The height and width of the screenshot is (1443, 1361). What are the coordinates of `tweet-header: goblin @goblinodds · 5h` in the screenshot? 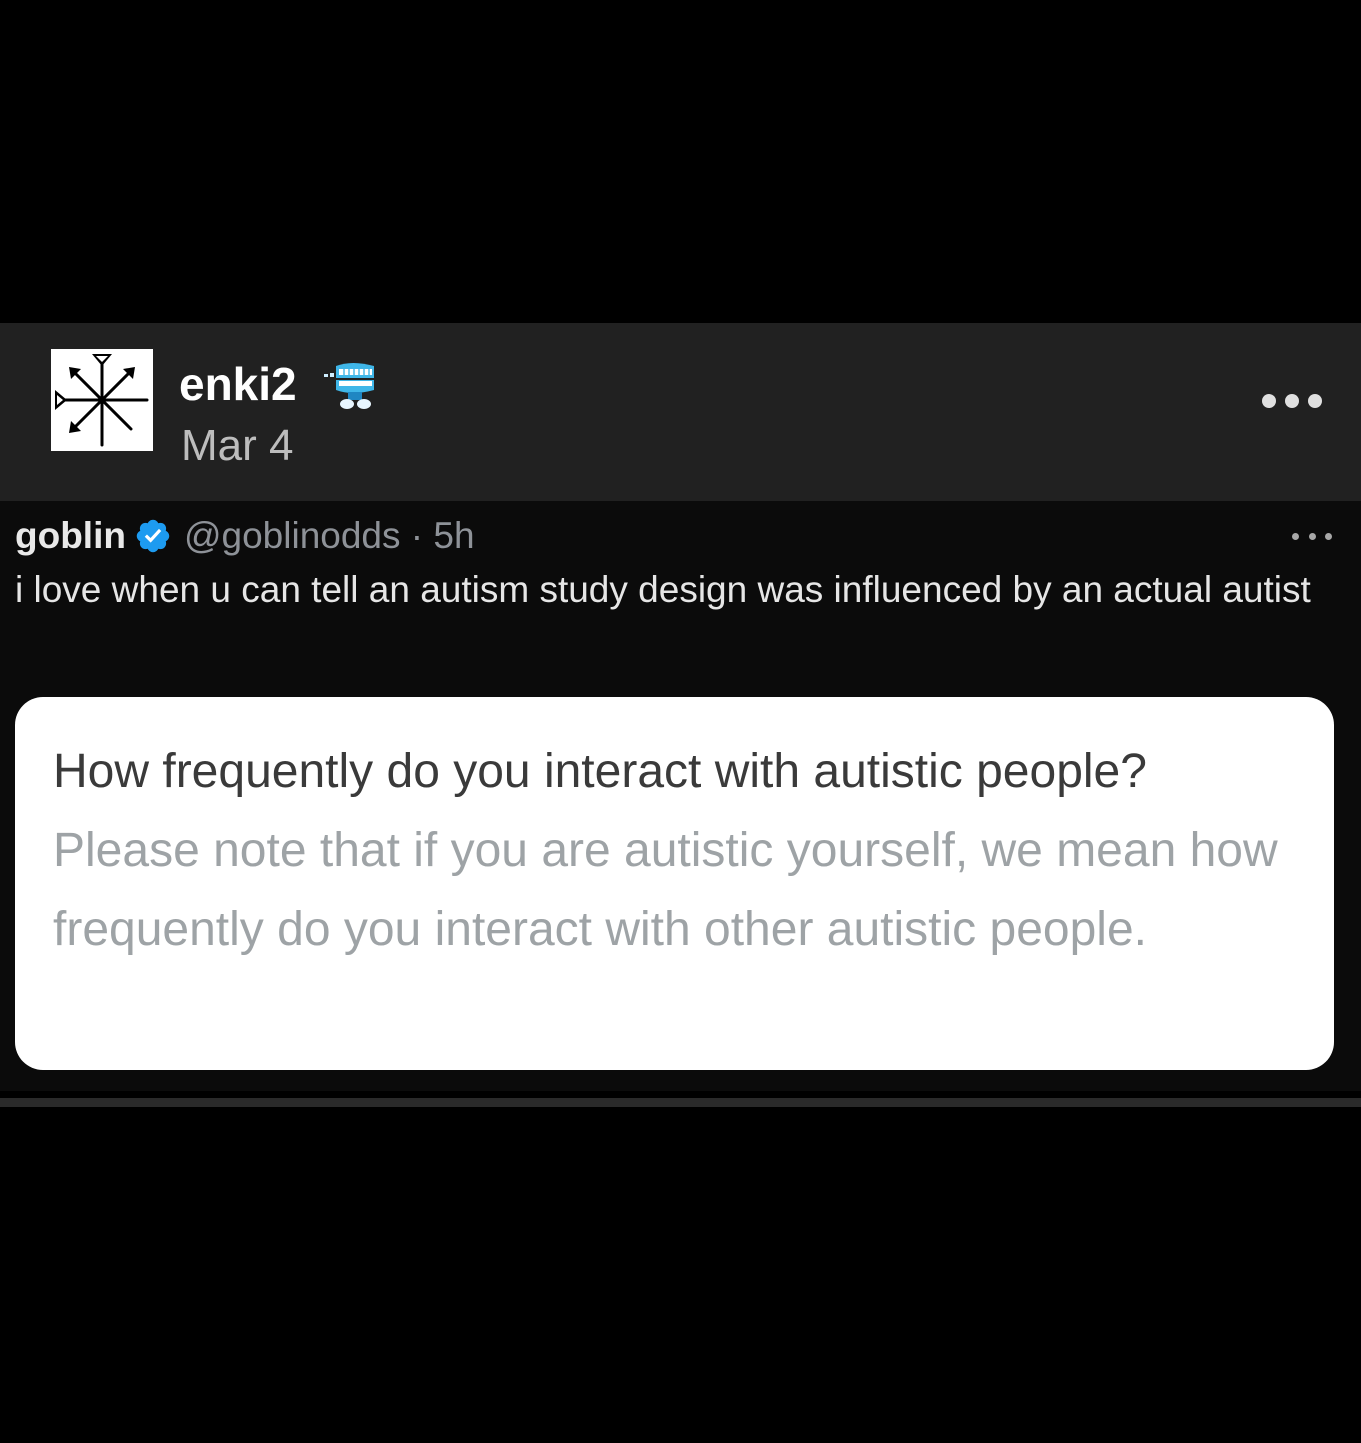 It's located at (245, 536).